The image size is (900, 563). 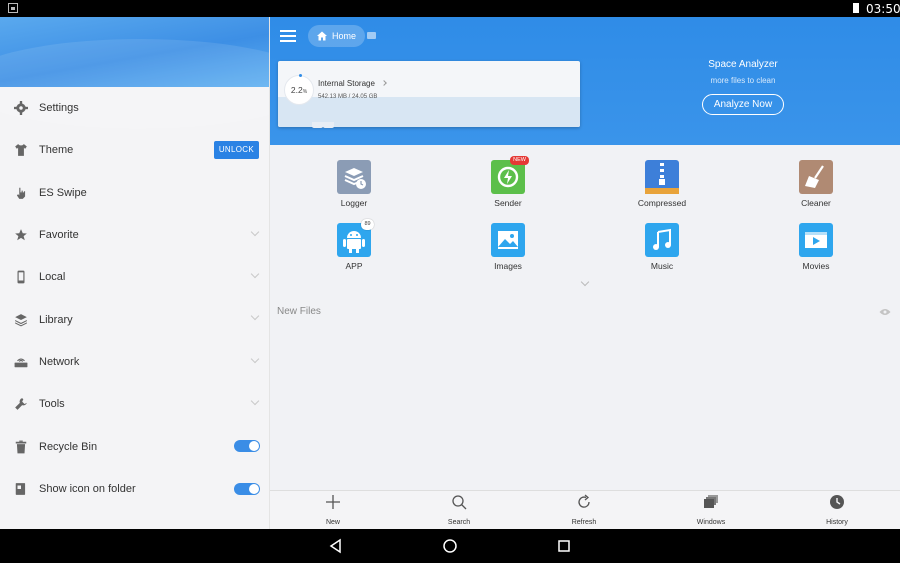 What do you see at coordinates (354, 203) in the screenshot?
I see `category-label: Logger` at bounding box center [354, 203].